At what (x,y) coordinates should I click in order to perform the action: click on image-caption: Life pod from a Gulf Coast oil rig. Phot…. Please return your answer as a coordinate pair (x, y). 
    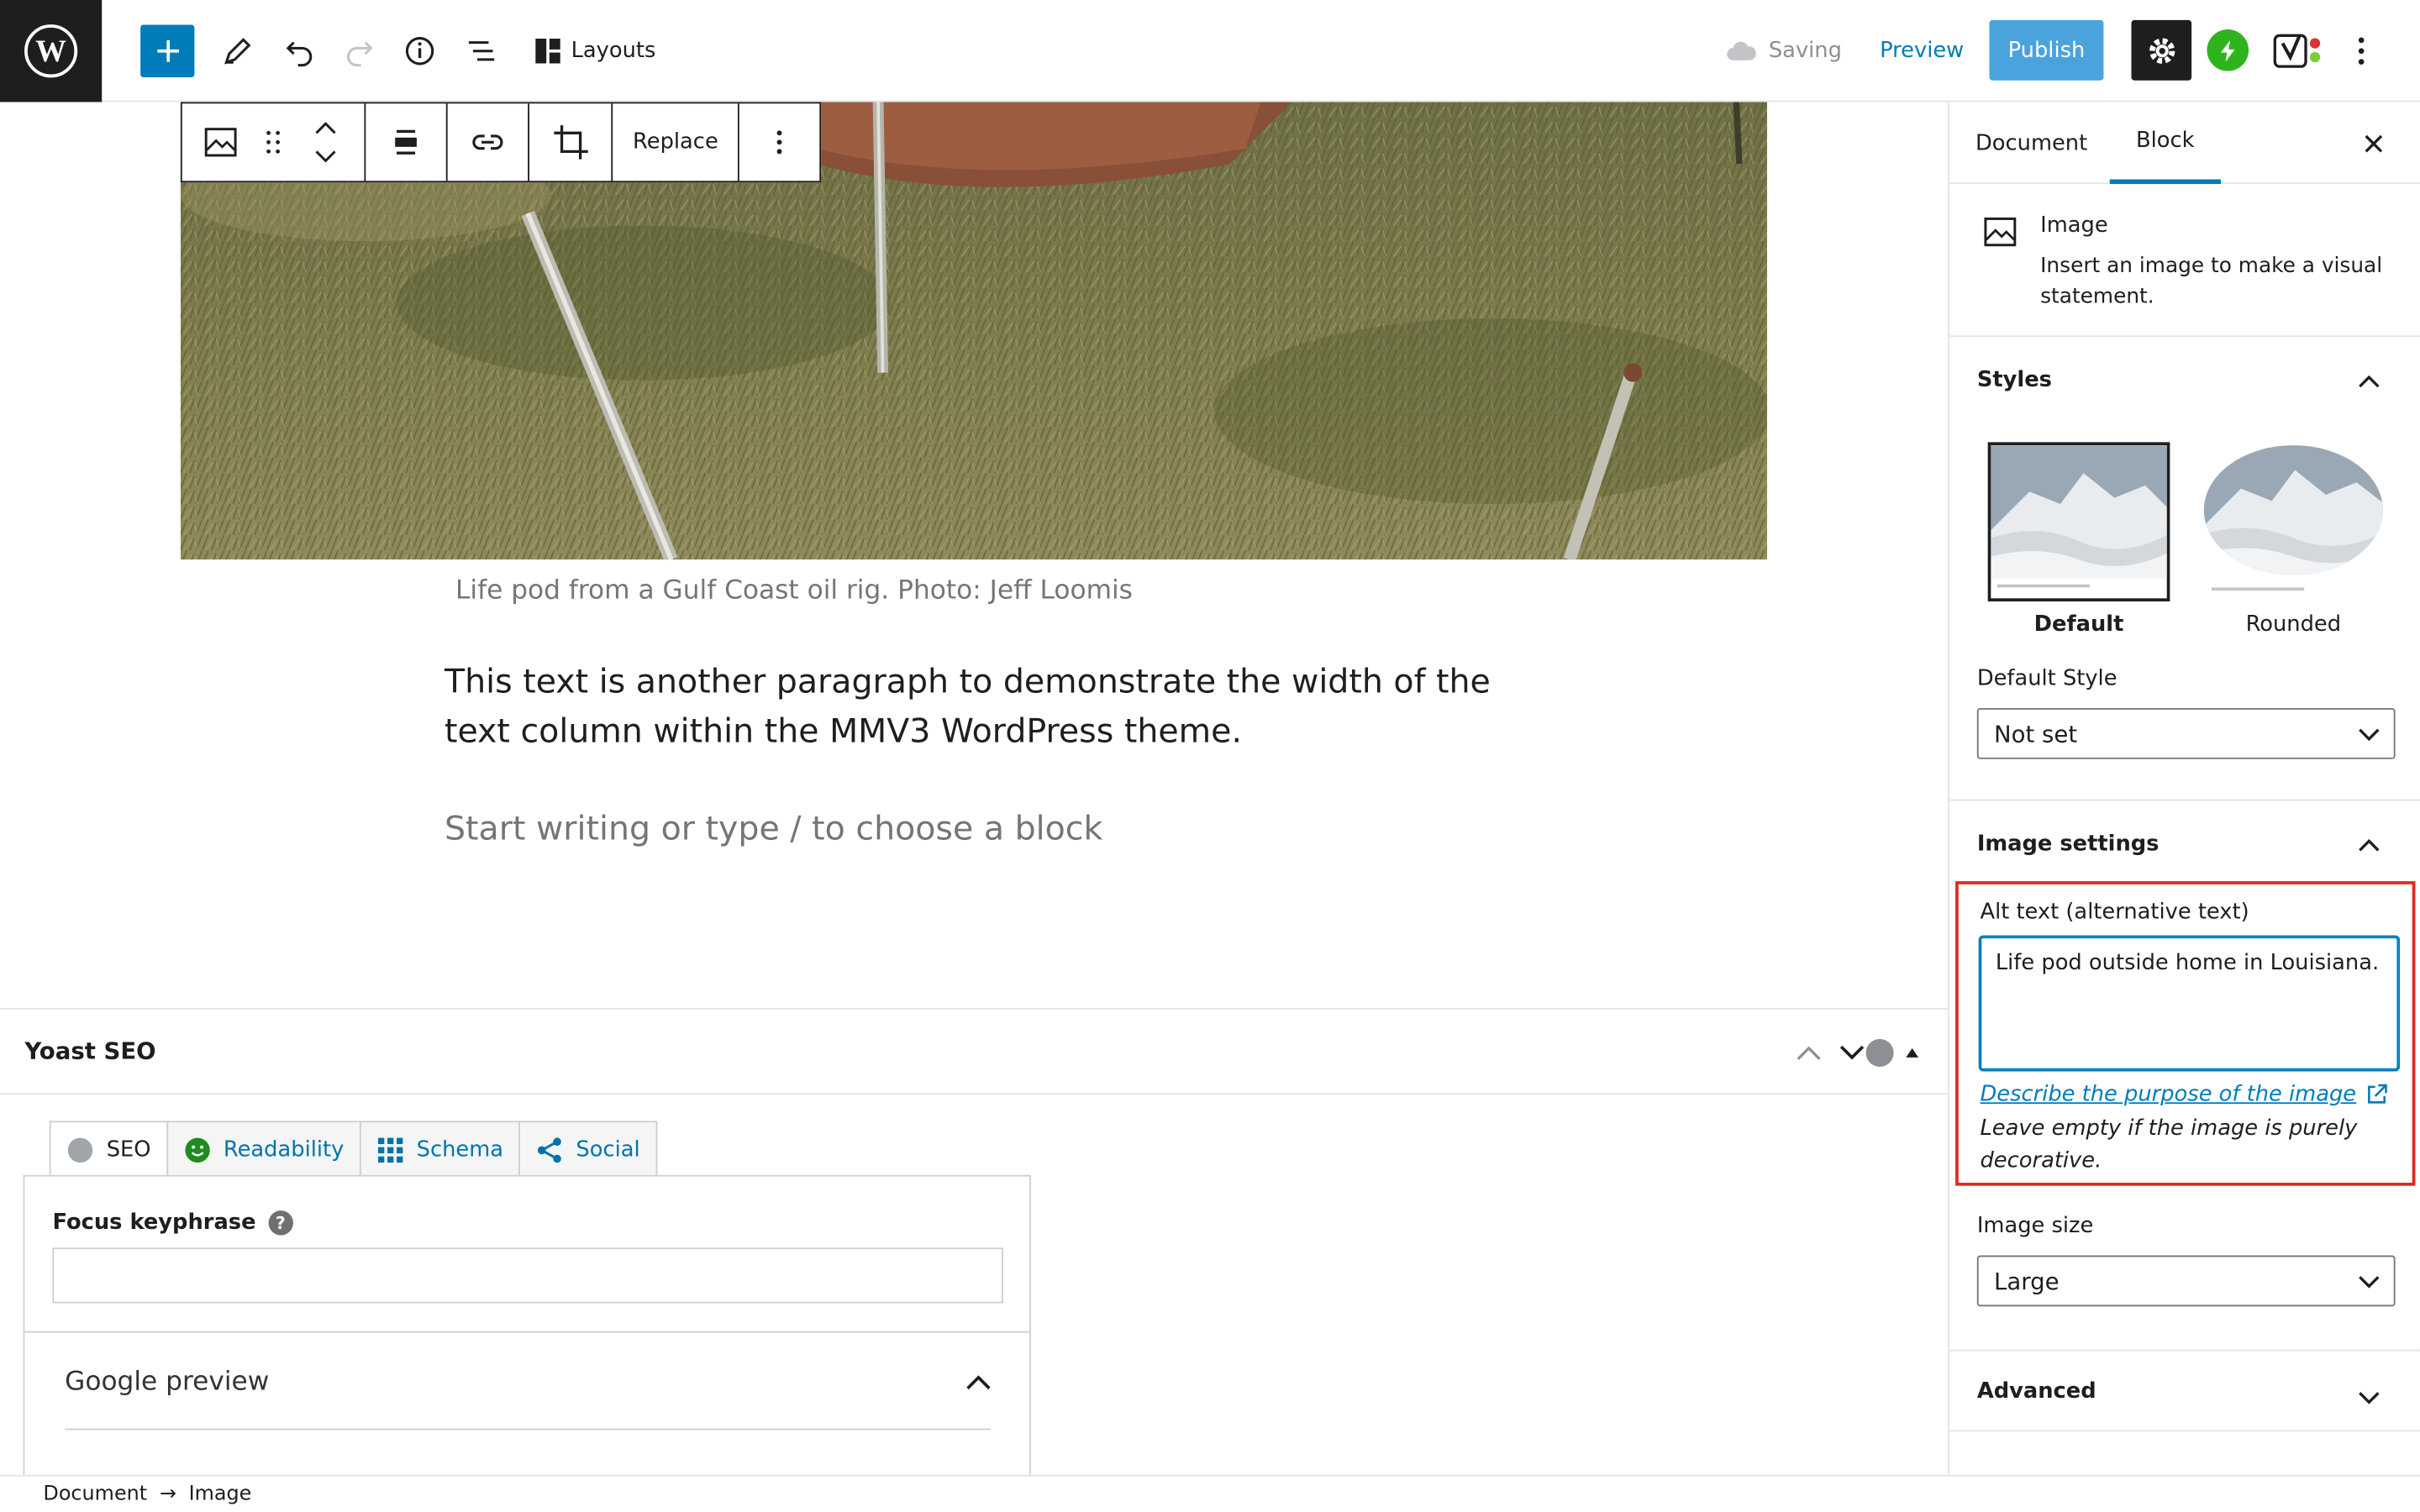
    Looking at the image, I should click on (794, 590).